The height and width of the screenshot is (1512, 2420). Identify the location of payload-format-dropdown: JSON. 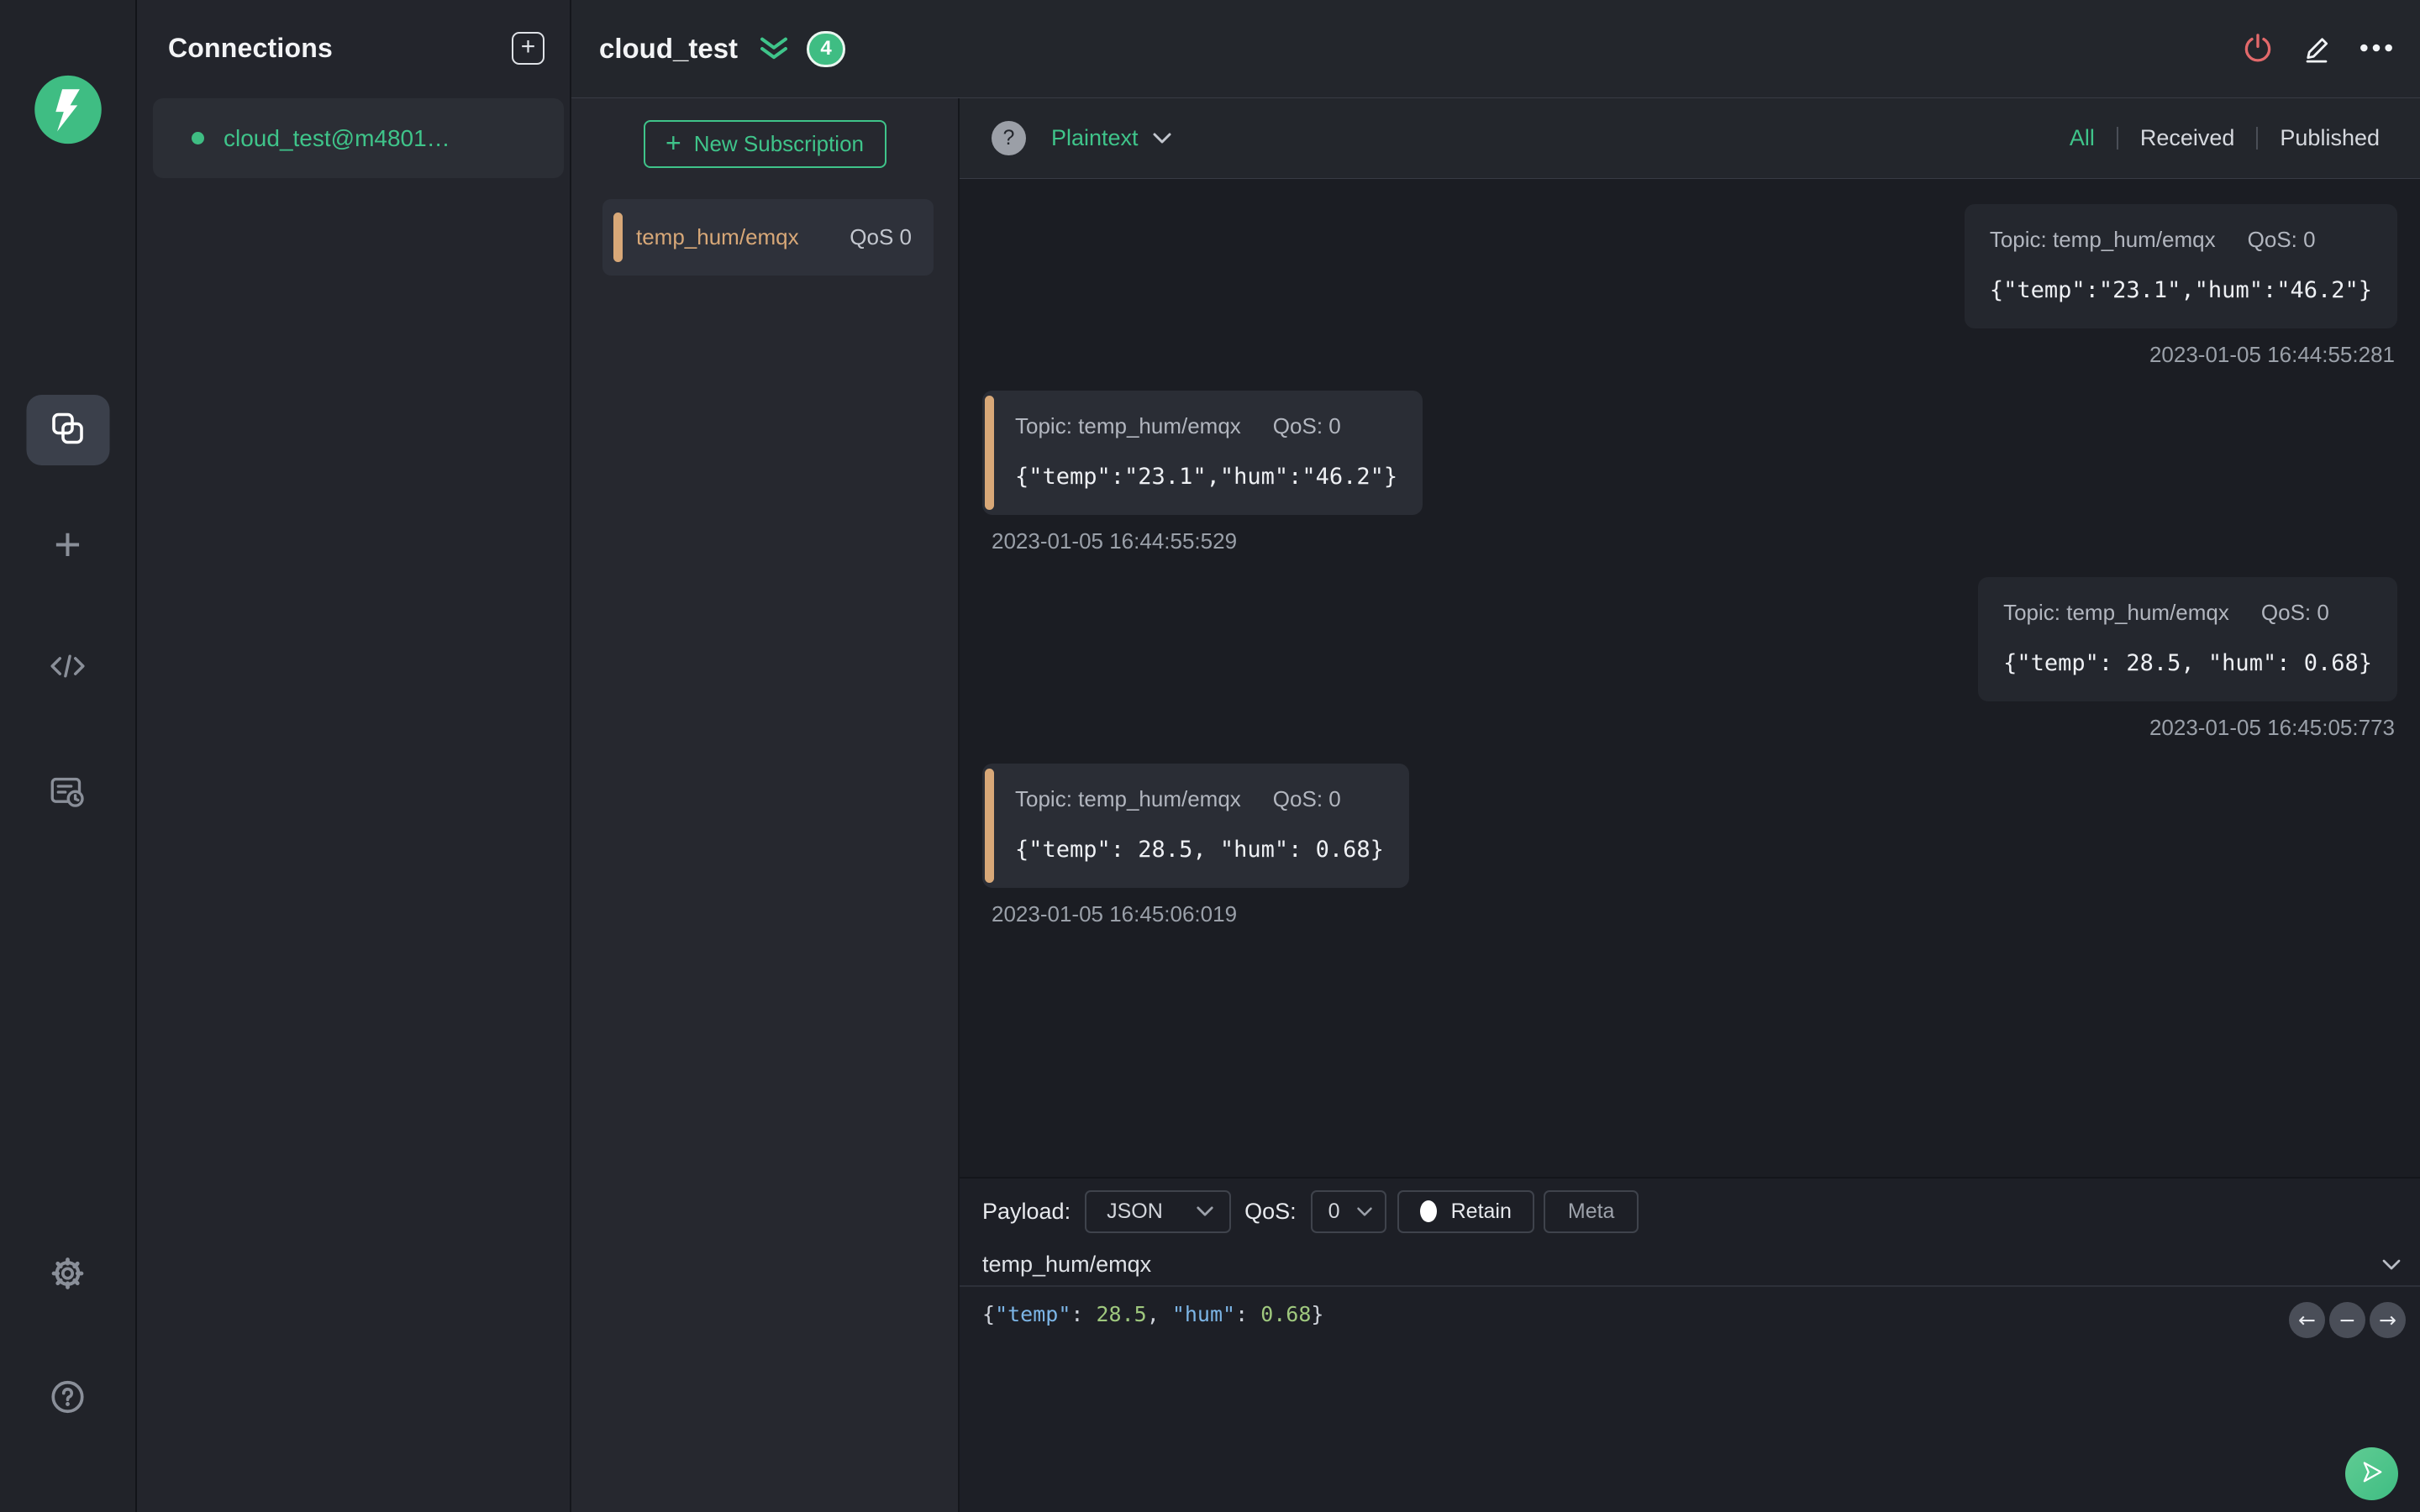
(1158, 1211).